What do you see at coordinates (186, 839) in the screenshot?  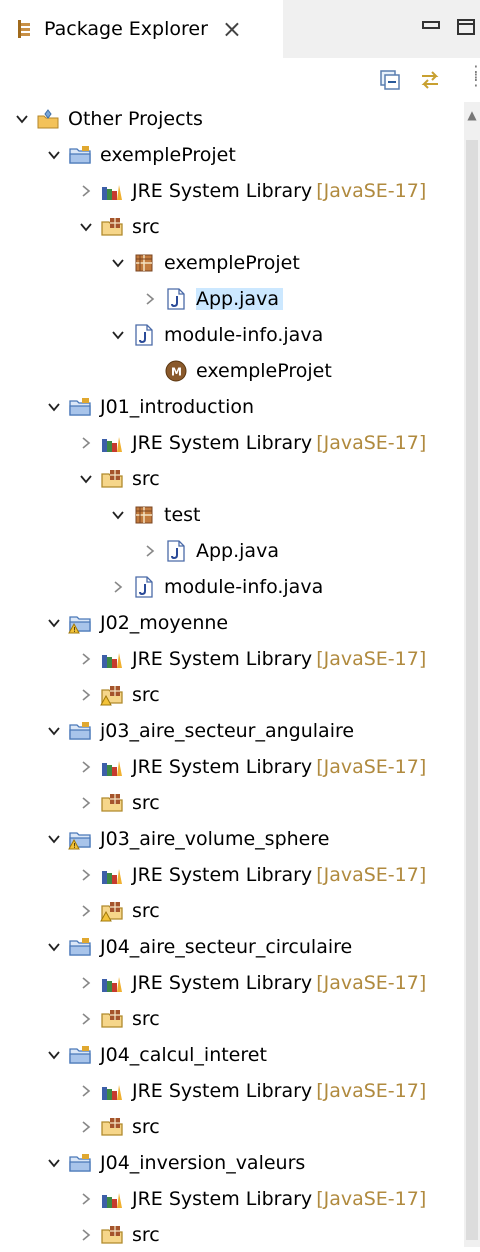 I see `tree-item: ! J03_aire_volume_sphere` at bounding box center [186, 839].